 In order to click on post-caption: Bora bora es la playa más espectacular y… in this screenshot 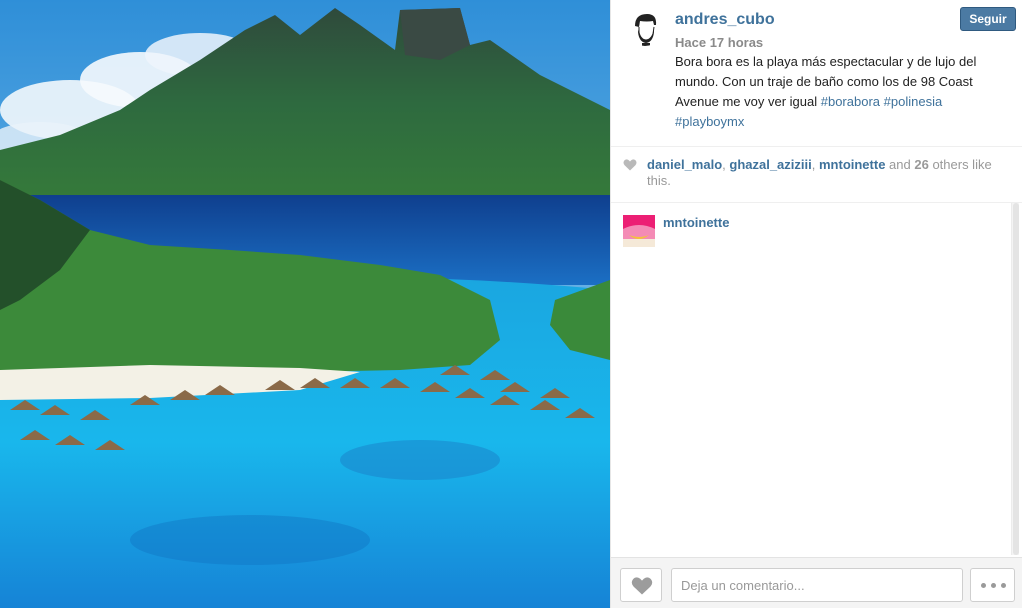, I will do `click(840, 92)`.